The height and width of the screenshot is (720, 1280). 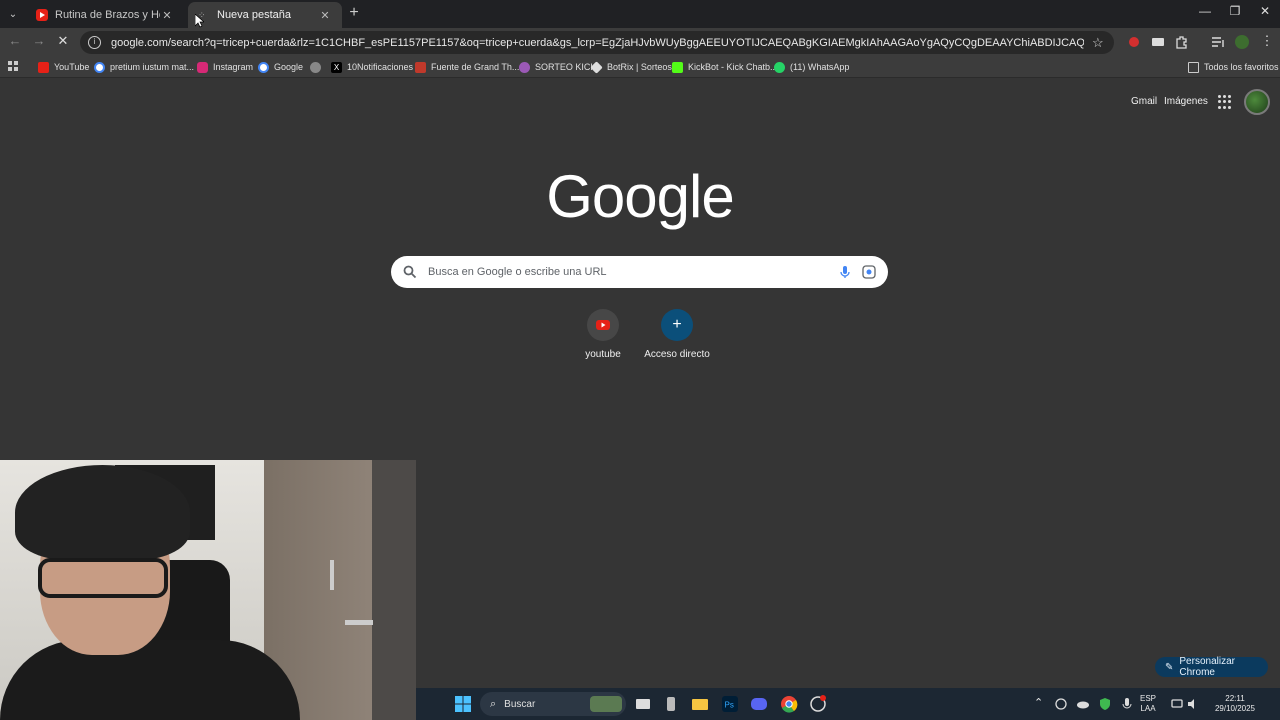 I want to click on bookmark-label: 10Notificaciones, so click(x=380, y=67).